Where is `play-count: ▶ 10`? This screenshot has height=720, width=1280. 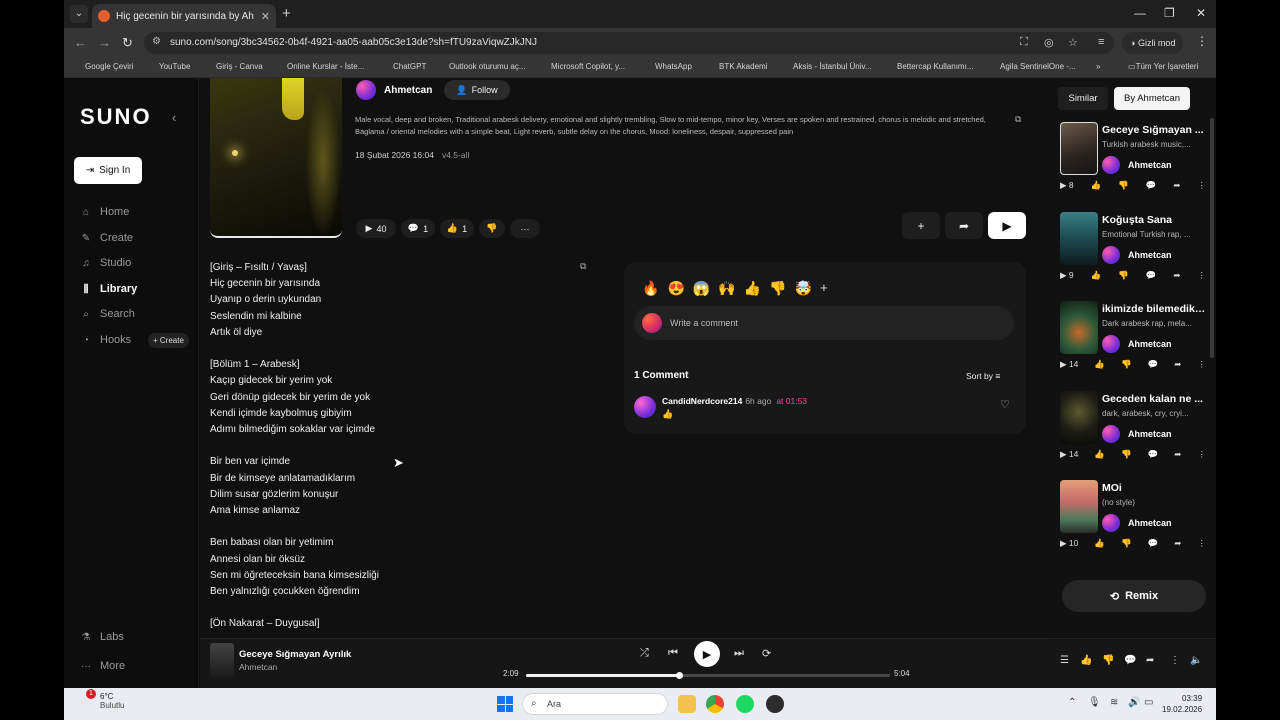
play-count: ▶ 10 is located at coordinates (1069, 543).